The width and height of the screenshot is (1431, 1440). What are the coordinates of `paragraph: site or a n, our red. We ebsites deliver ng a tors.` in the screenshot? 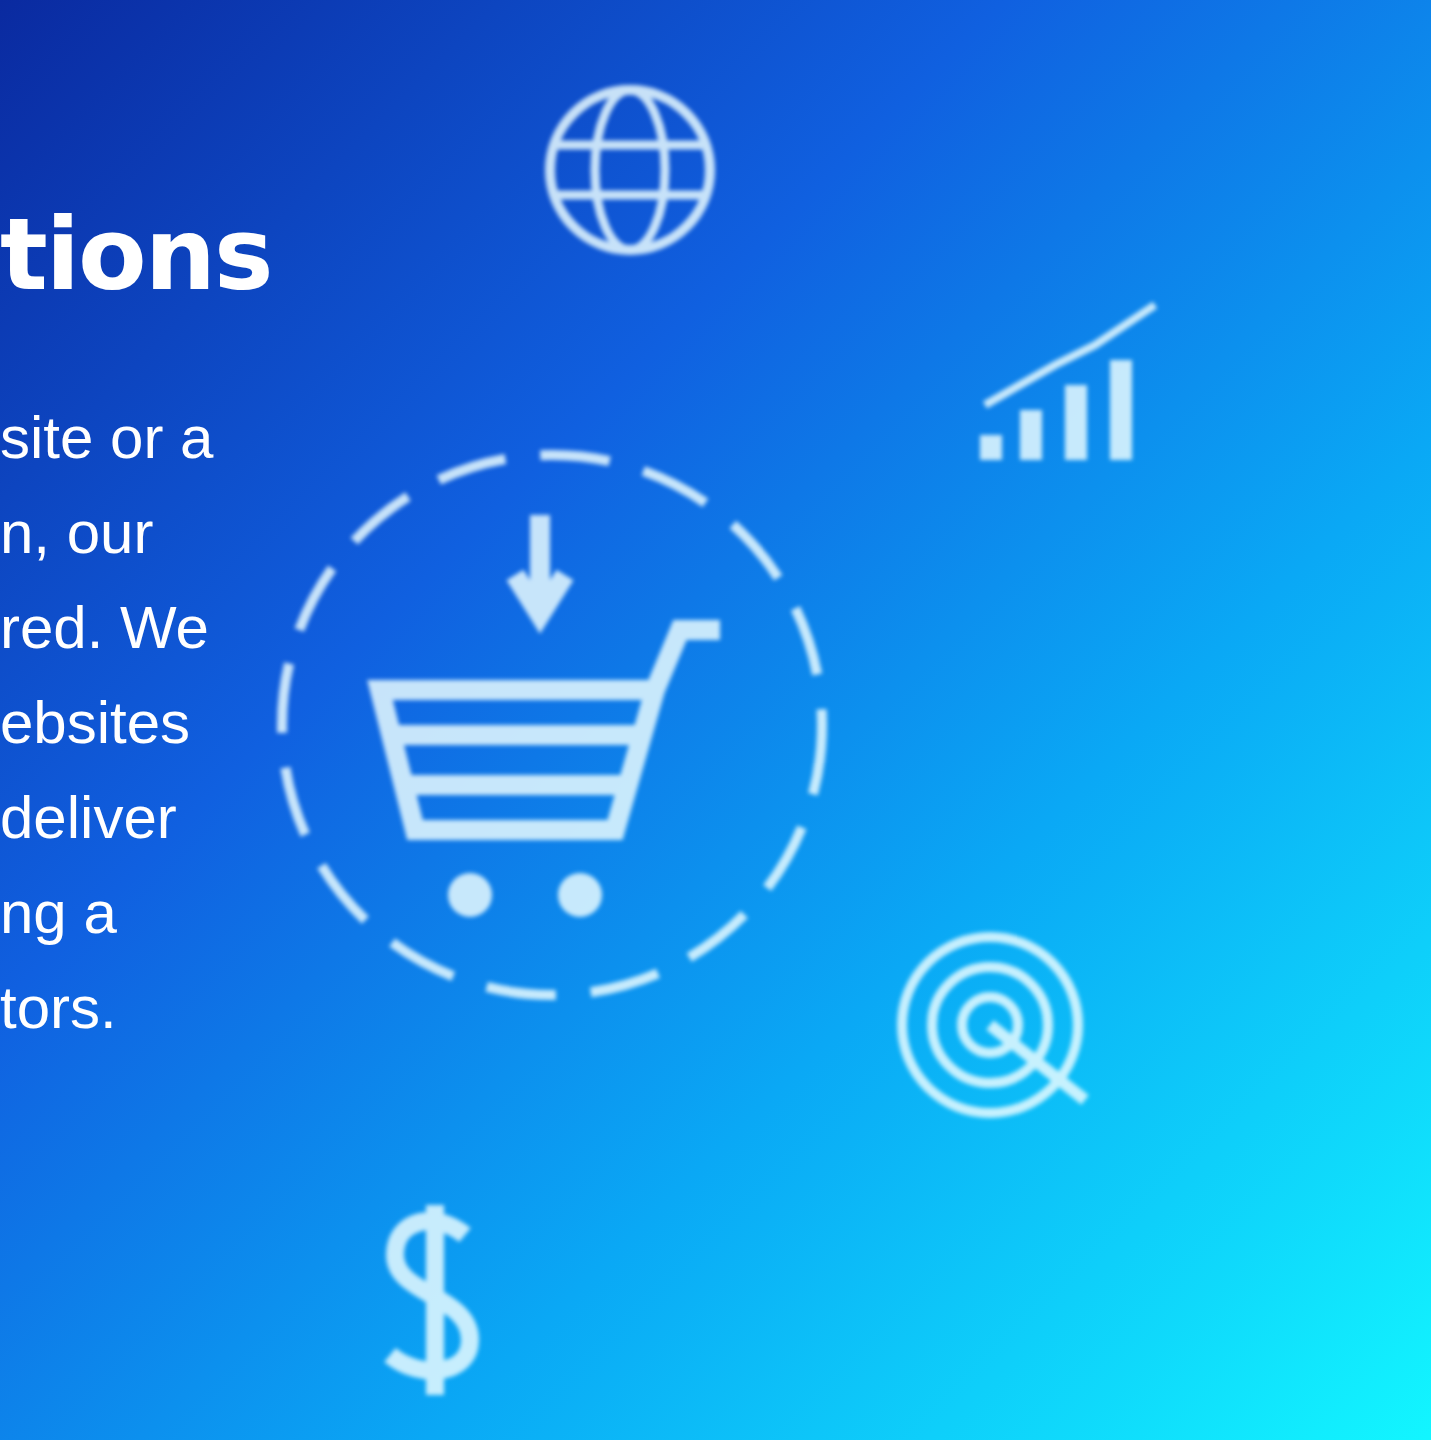 It's located at (107, 723).